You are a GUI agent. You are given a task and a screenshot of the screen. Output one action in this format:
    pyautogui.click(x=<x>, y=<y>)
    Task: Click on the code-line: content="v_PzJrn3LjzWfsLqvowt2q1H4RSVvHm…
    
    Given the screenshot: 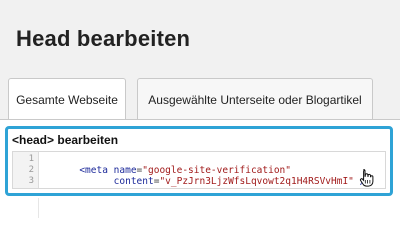 What is the action you would take?
    pyautogui.click(x=208, y=181)
    